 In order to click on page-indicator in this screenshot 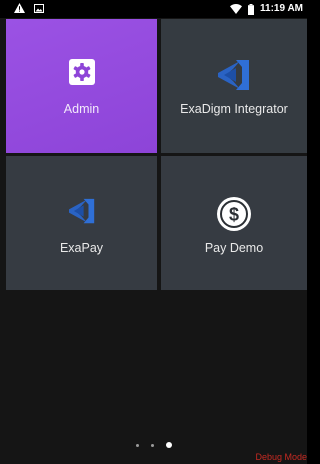, I will do `click(153, 445)`.